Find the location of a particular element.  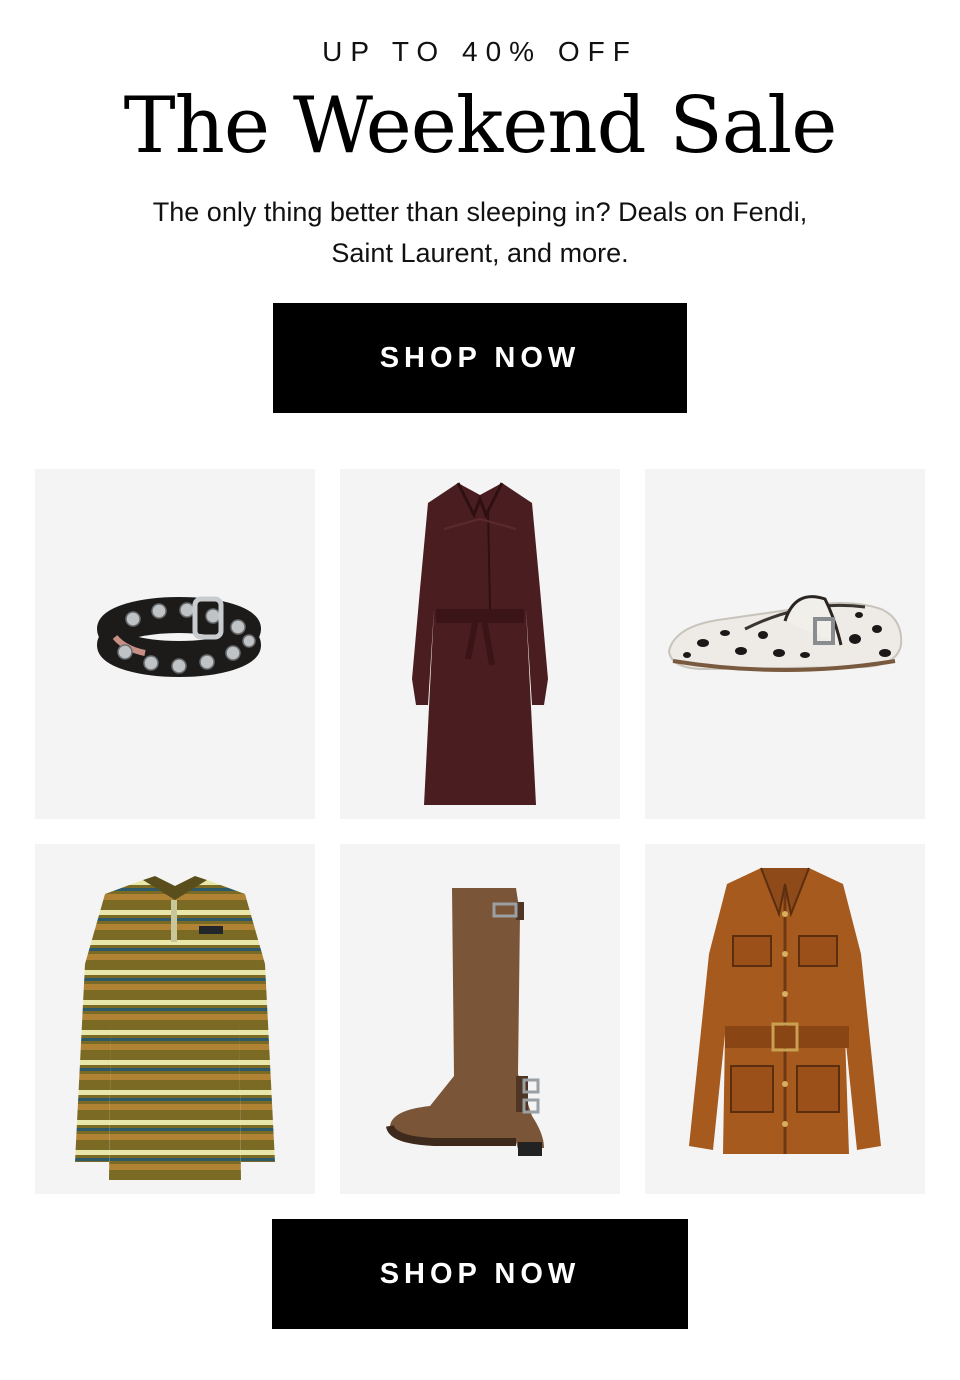

product-tile-jacket is located at coordinates (785, 1019).